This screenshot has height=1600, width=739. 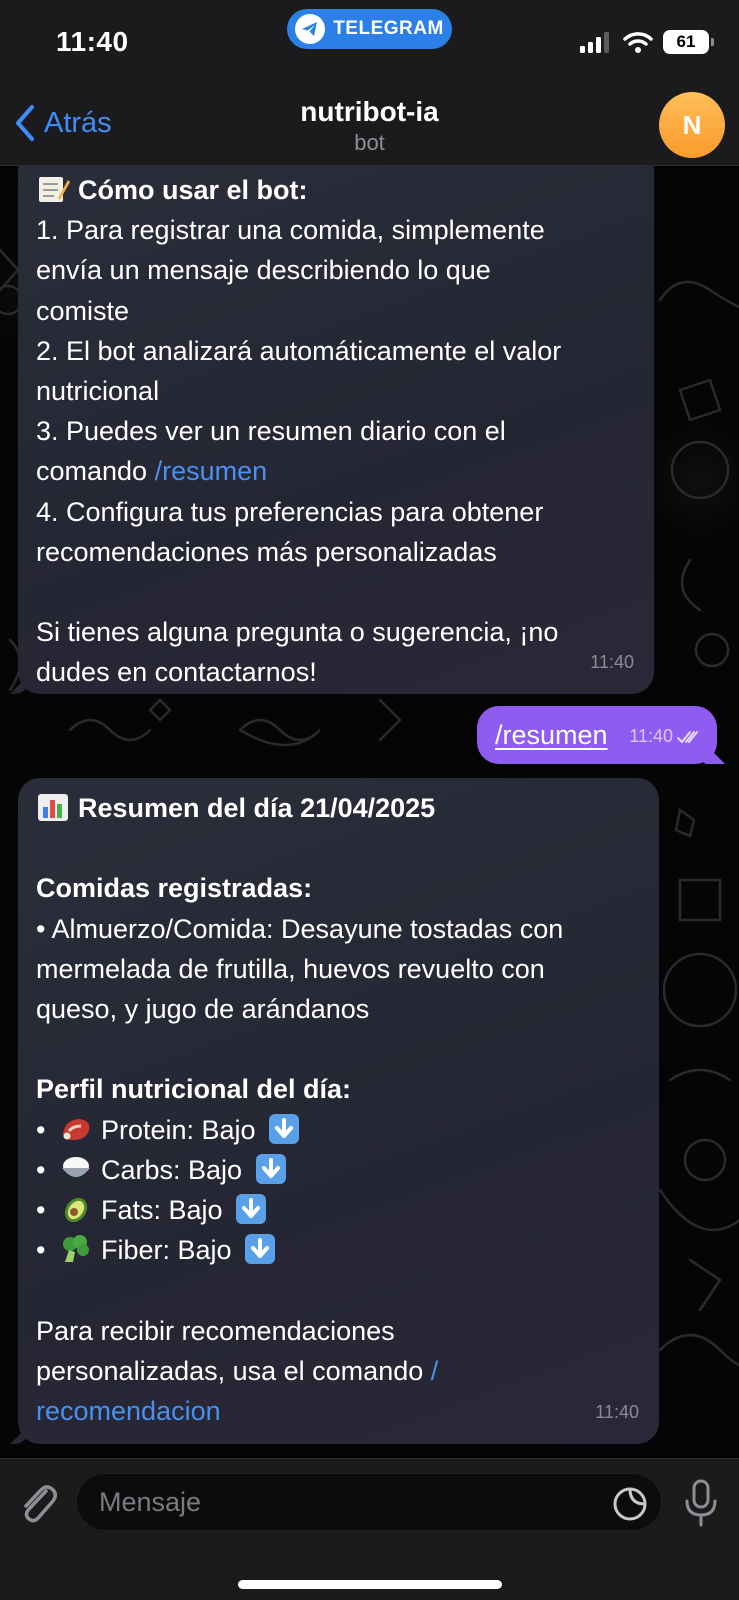 What do you see at coordinates (95, 471) in the screenshot?
I see `help-line-text: comando` at bounding box center [95, 471].